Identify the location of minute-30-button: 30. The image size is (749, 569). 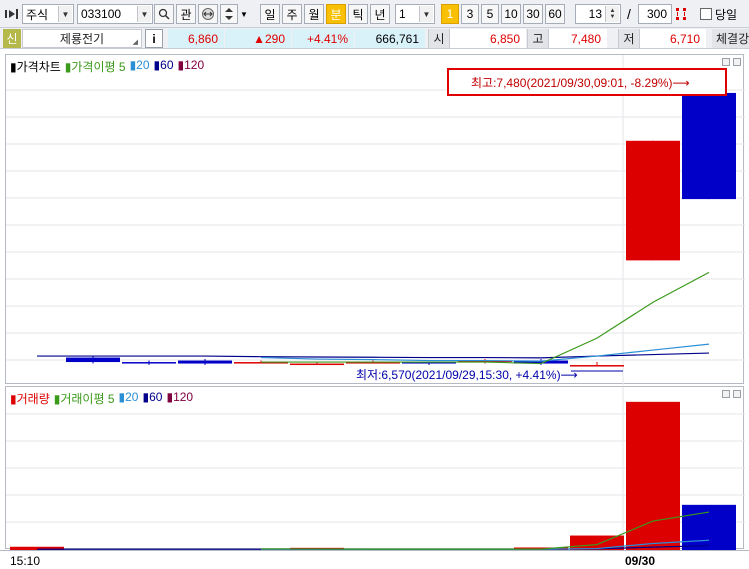
(533, 14).